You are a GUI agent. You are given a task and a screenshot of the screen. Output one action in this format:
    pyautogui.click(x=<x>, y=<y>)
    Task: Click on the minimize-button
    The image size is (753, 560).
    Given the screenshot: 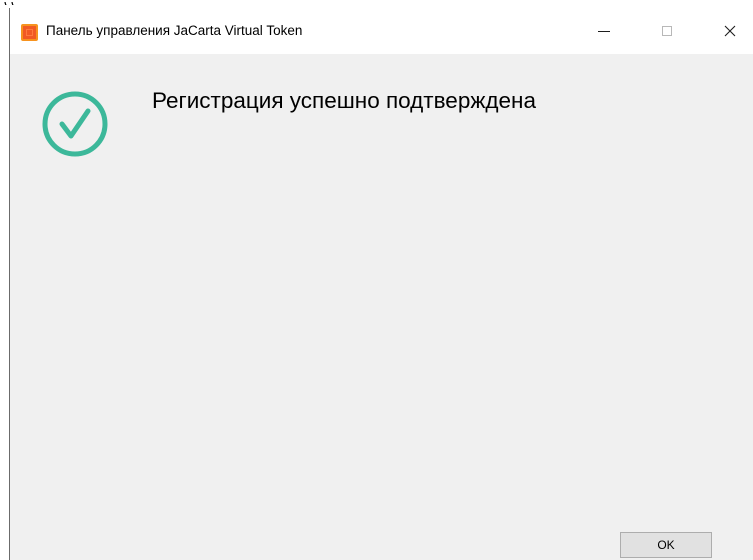 What is the action you would take?
    pyautogui.click(x=604, y=31)
    